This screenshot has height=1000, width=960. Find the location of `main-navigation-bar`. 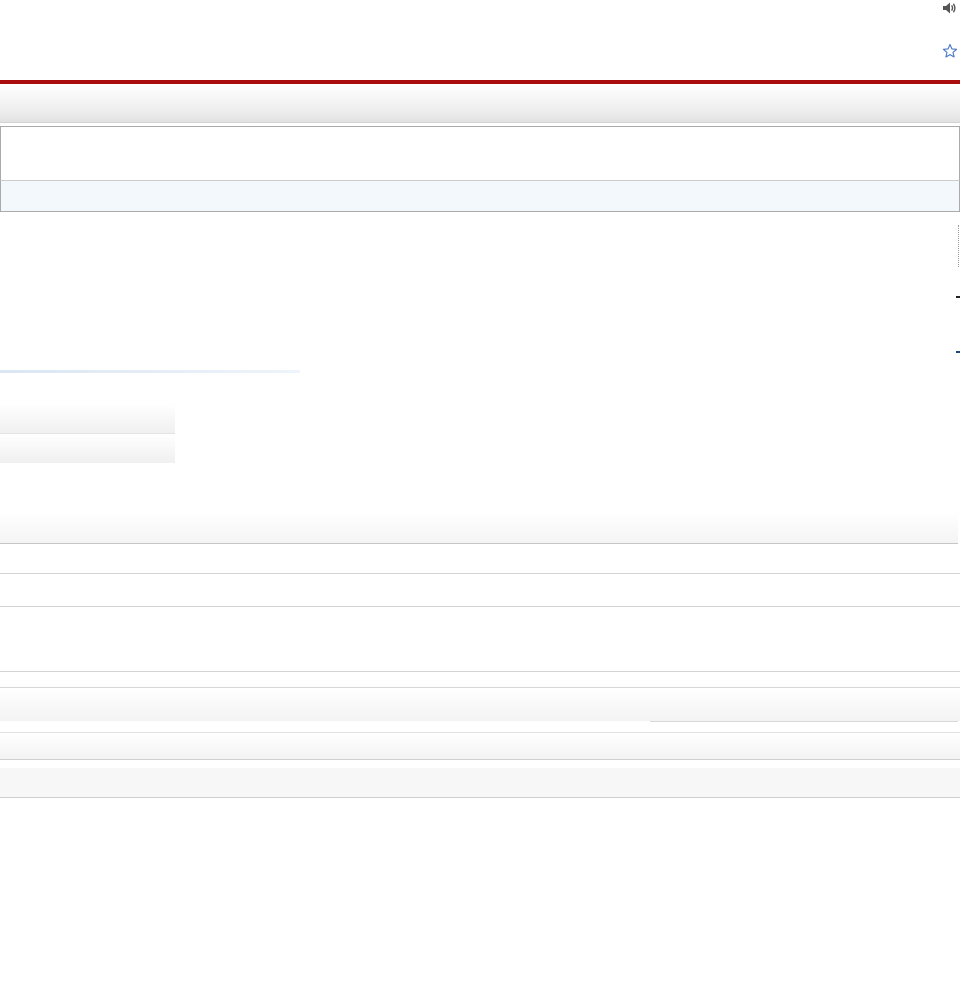

main-navigation-bar is located at coordinates (480, 103).